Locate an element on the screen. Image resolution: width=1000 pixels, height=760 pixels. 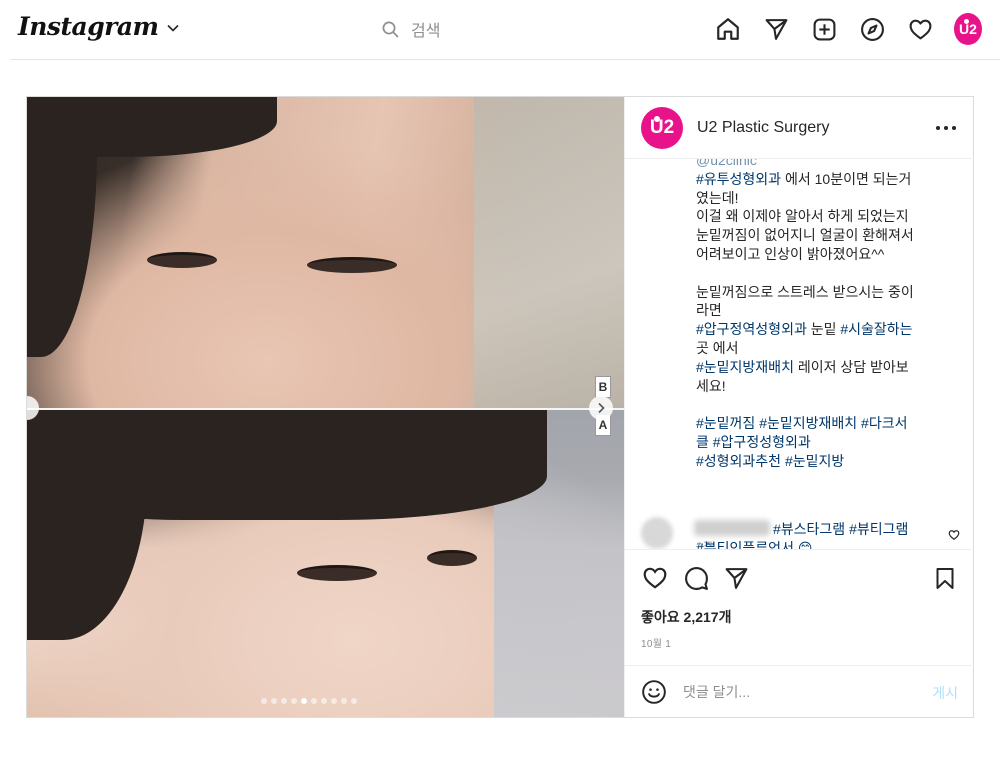
caption-line: #성형외과추천 #눈밑지방 is located at coordinates (822, 461).